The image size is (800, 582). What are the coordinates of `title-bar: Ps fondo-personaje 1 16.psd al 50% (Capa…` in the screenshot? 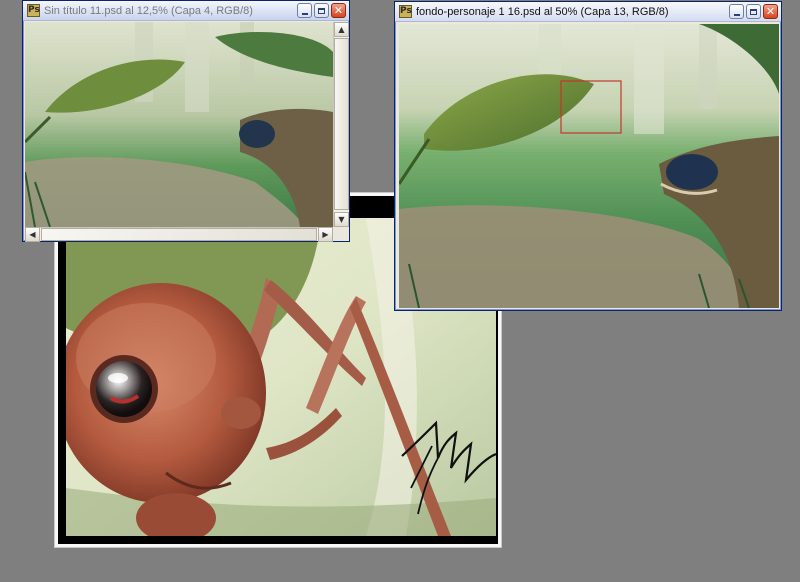 It's located at (588, 12).